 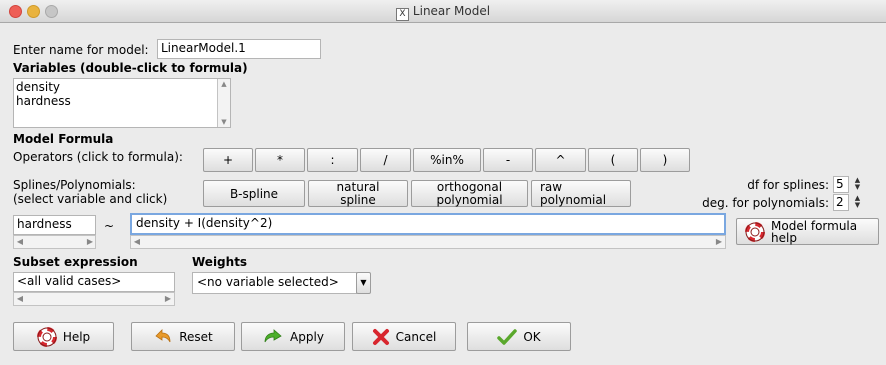 I want to click on variable-item-hardness: hardness, so click(x=122, y=101).